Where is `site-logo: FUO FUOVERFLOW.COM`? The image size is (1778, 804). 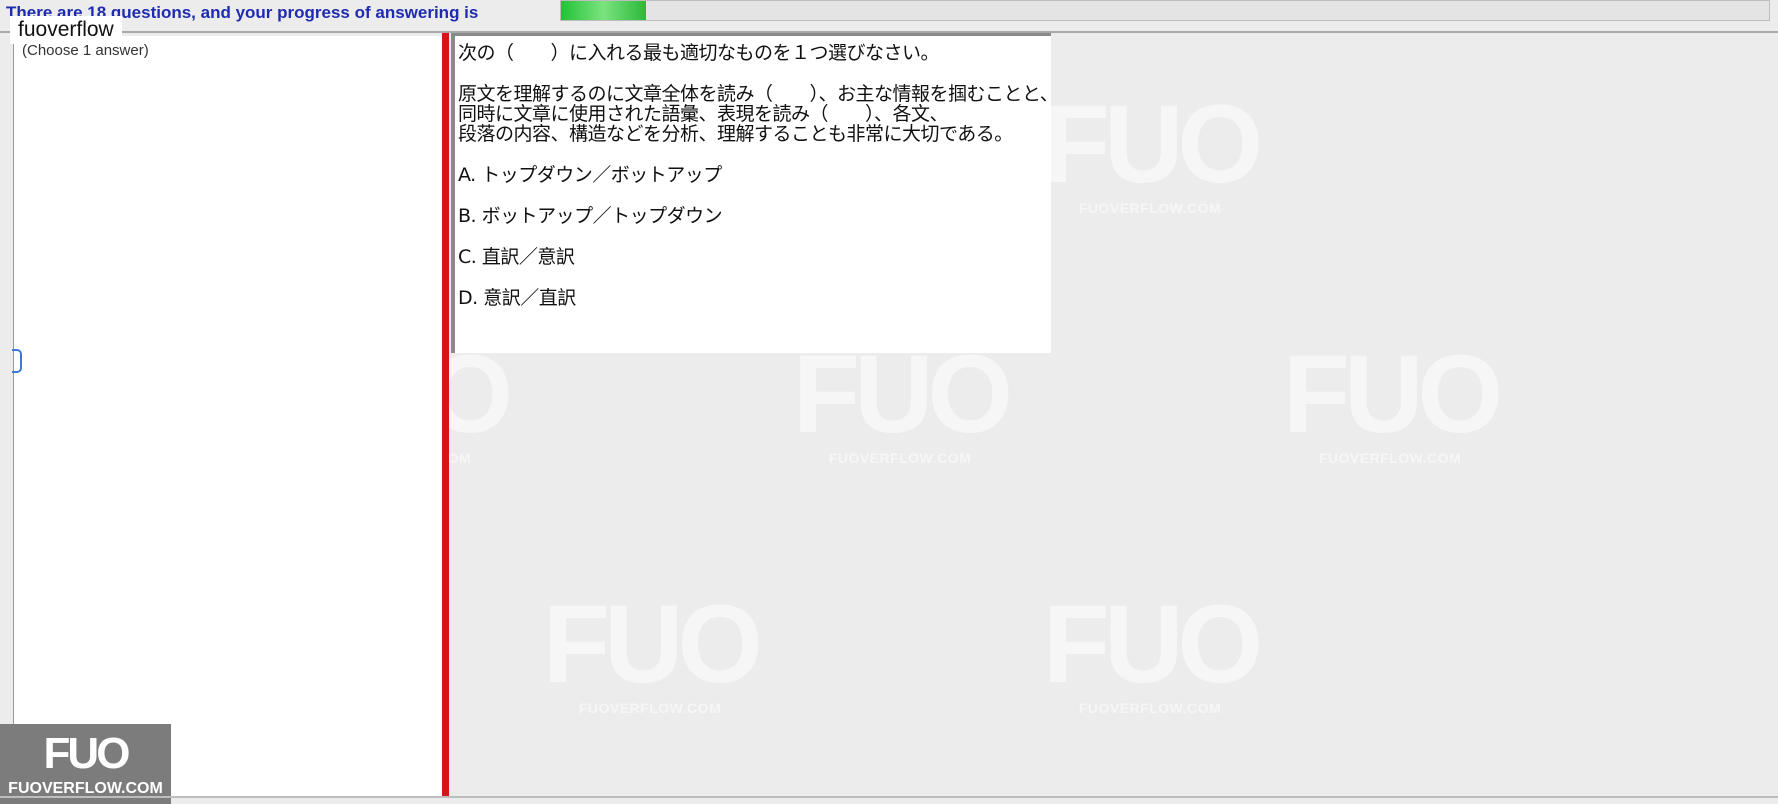
site-logo: FUO FUOVERFLOW.COM is located at coordinates (85, 764).